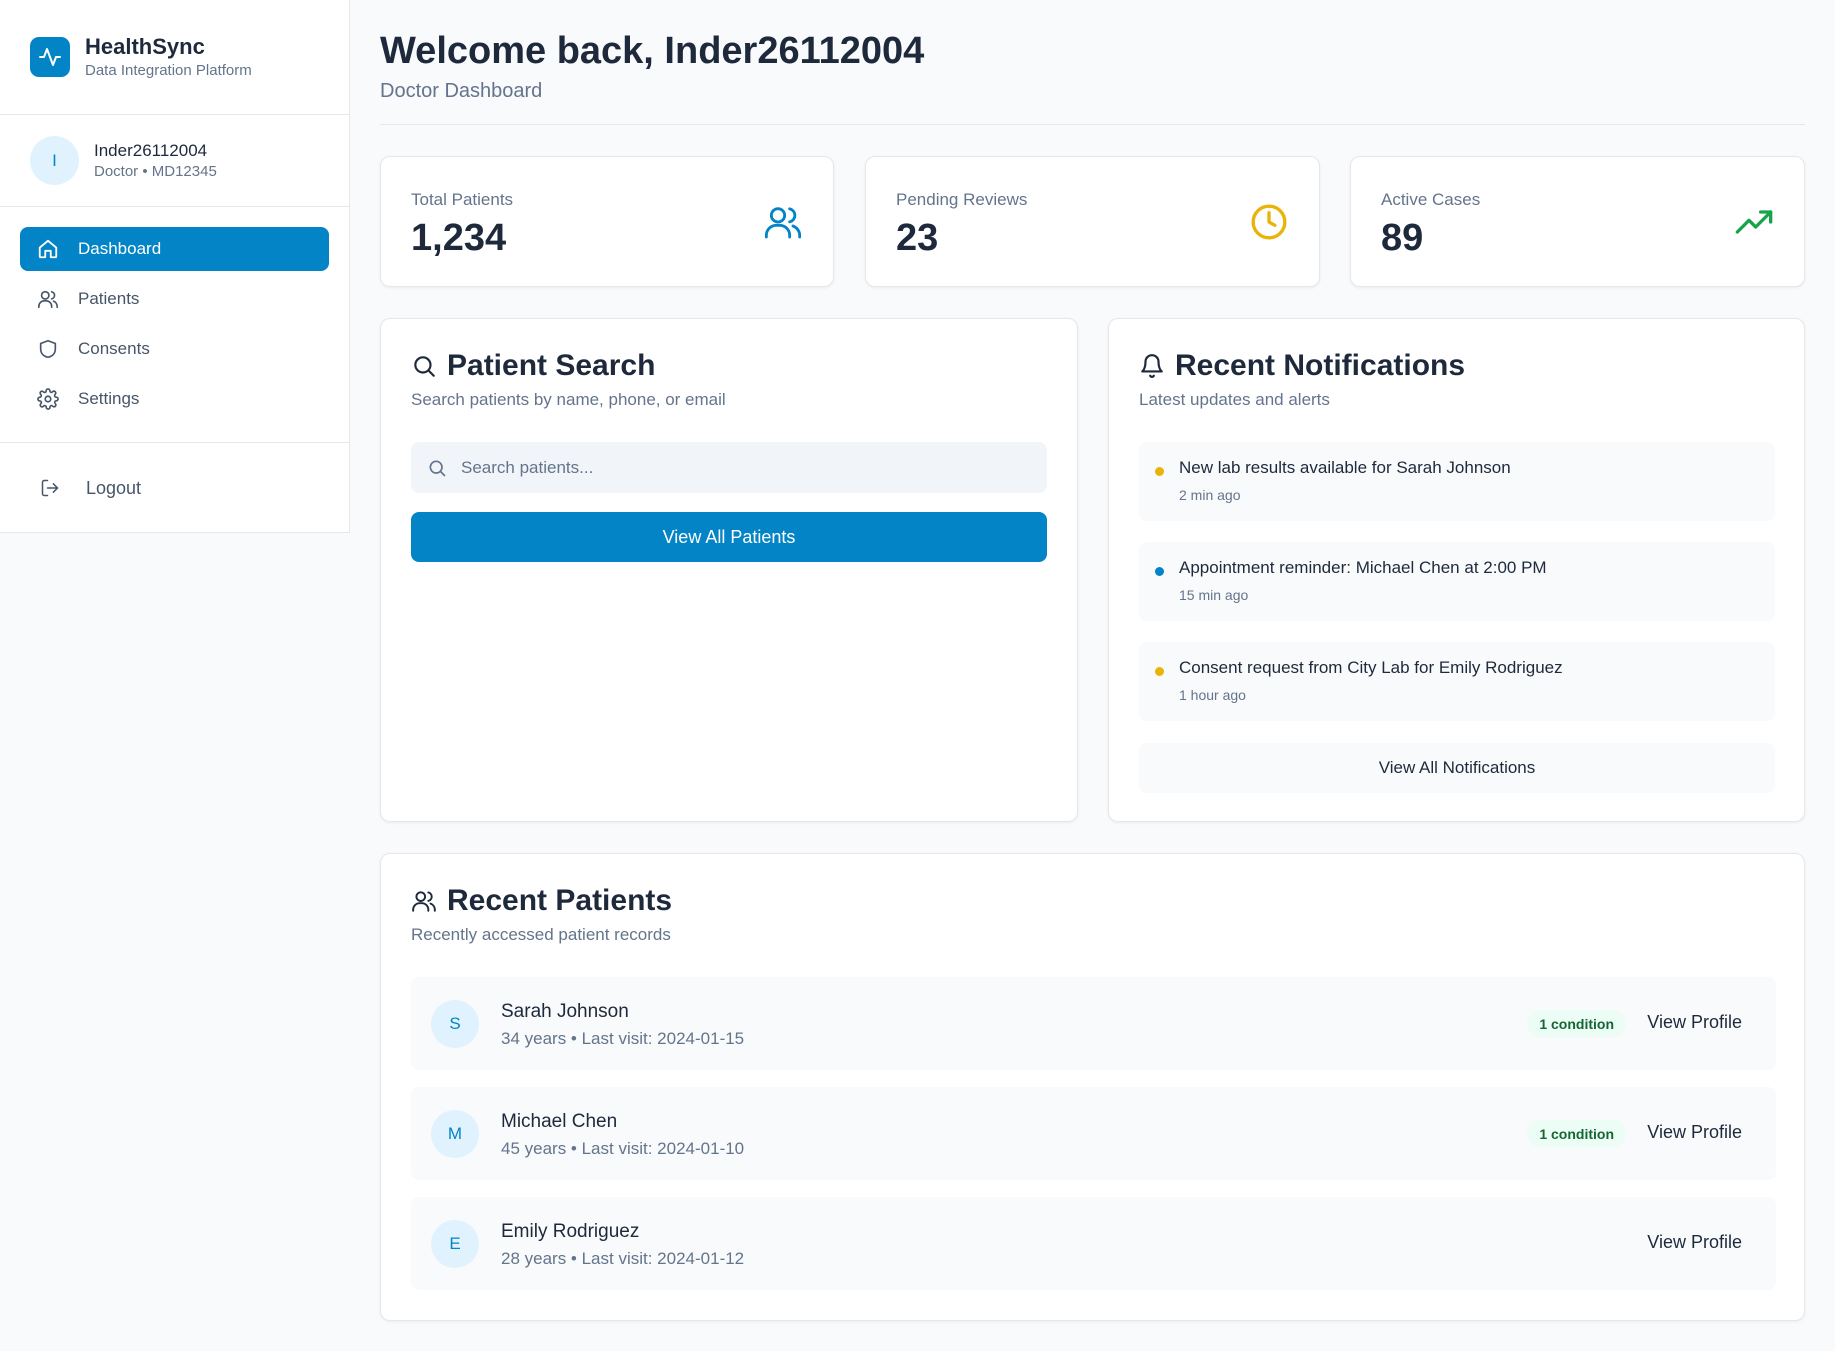  I want to click on sidebar-item-label: Dashboard, so click(120, 248).